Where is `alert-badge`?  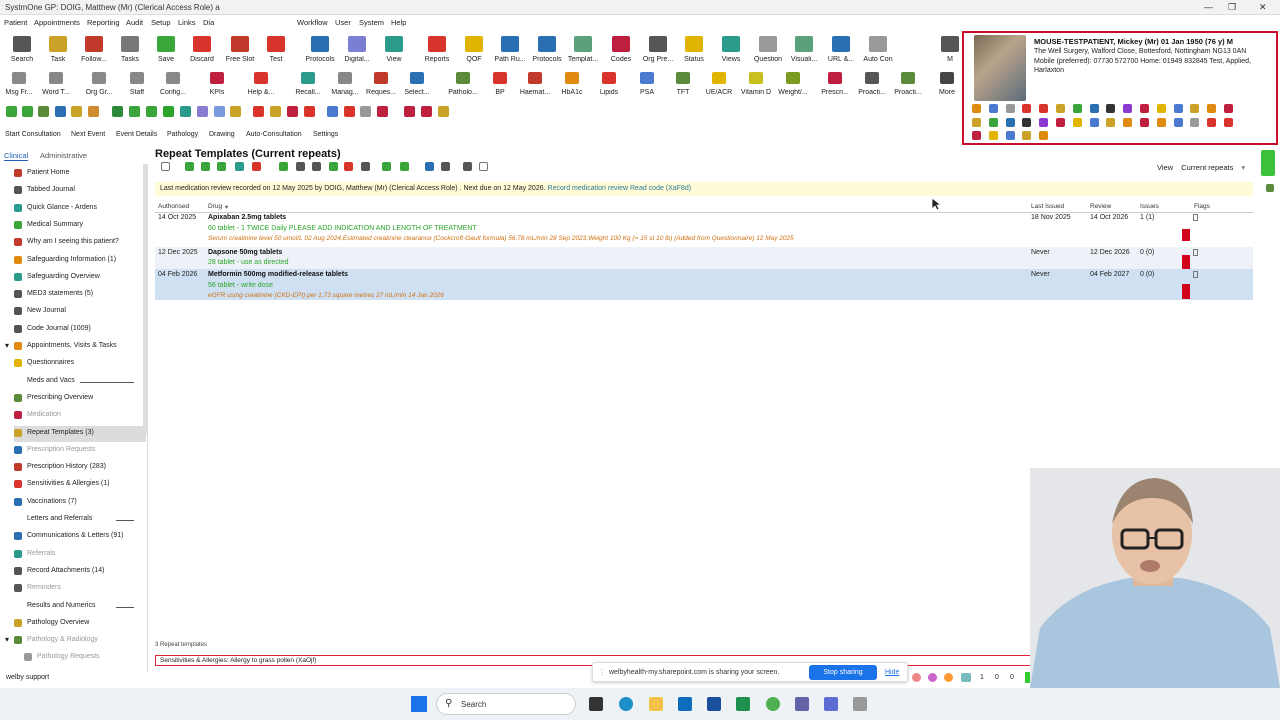 alert-badge is located at coordinates (1268, 163).